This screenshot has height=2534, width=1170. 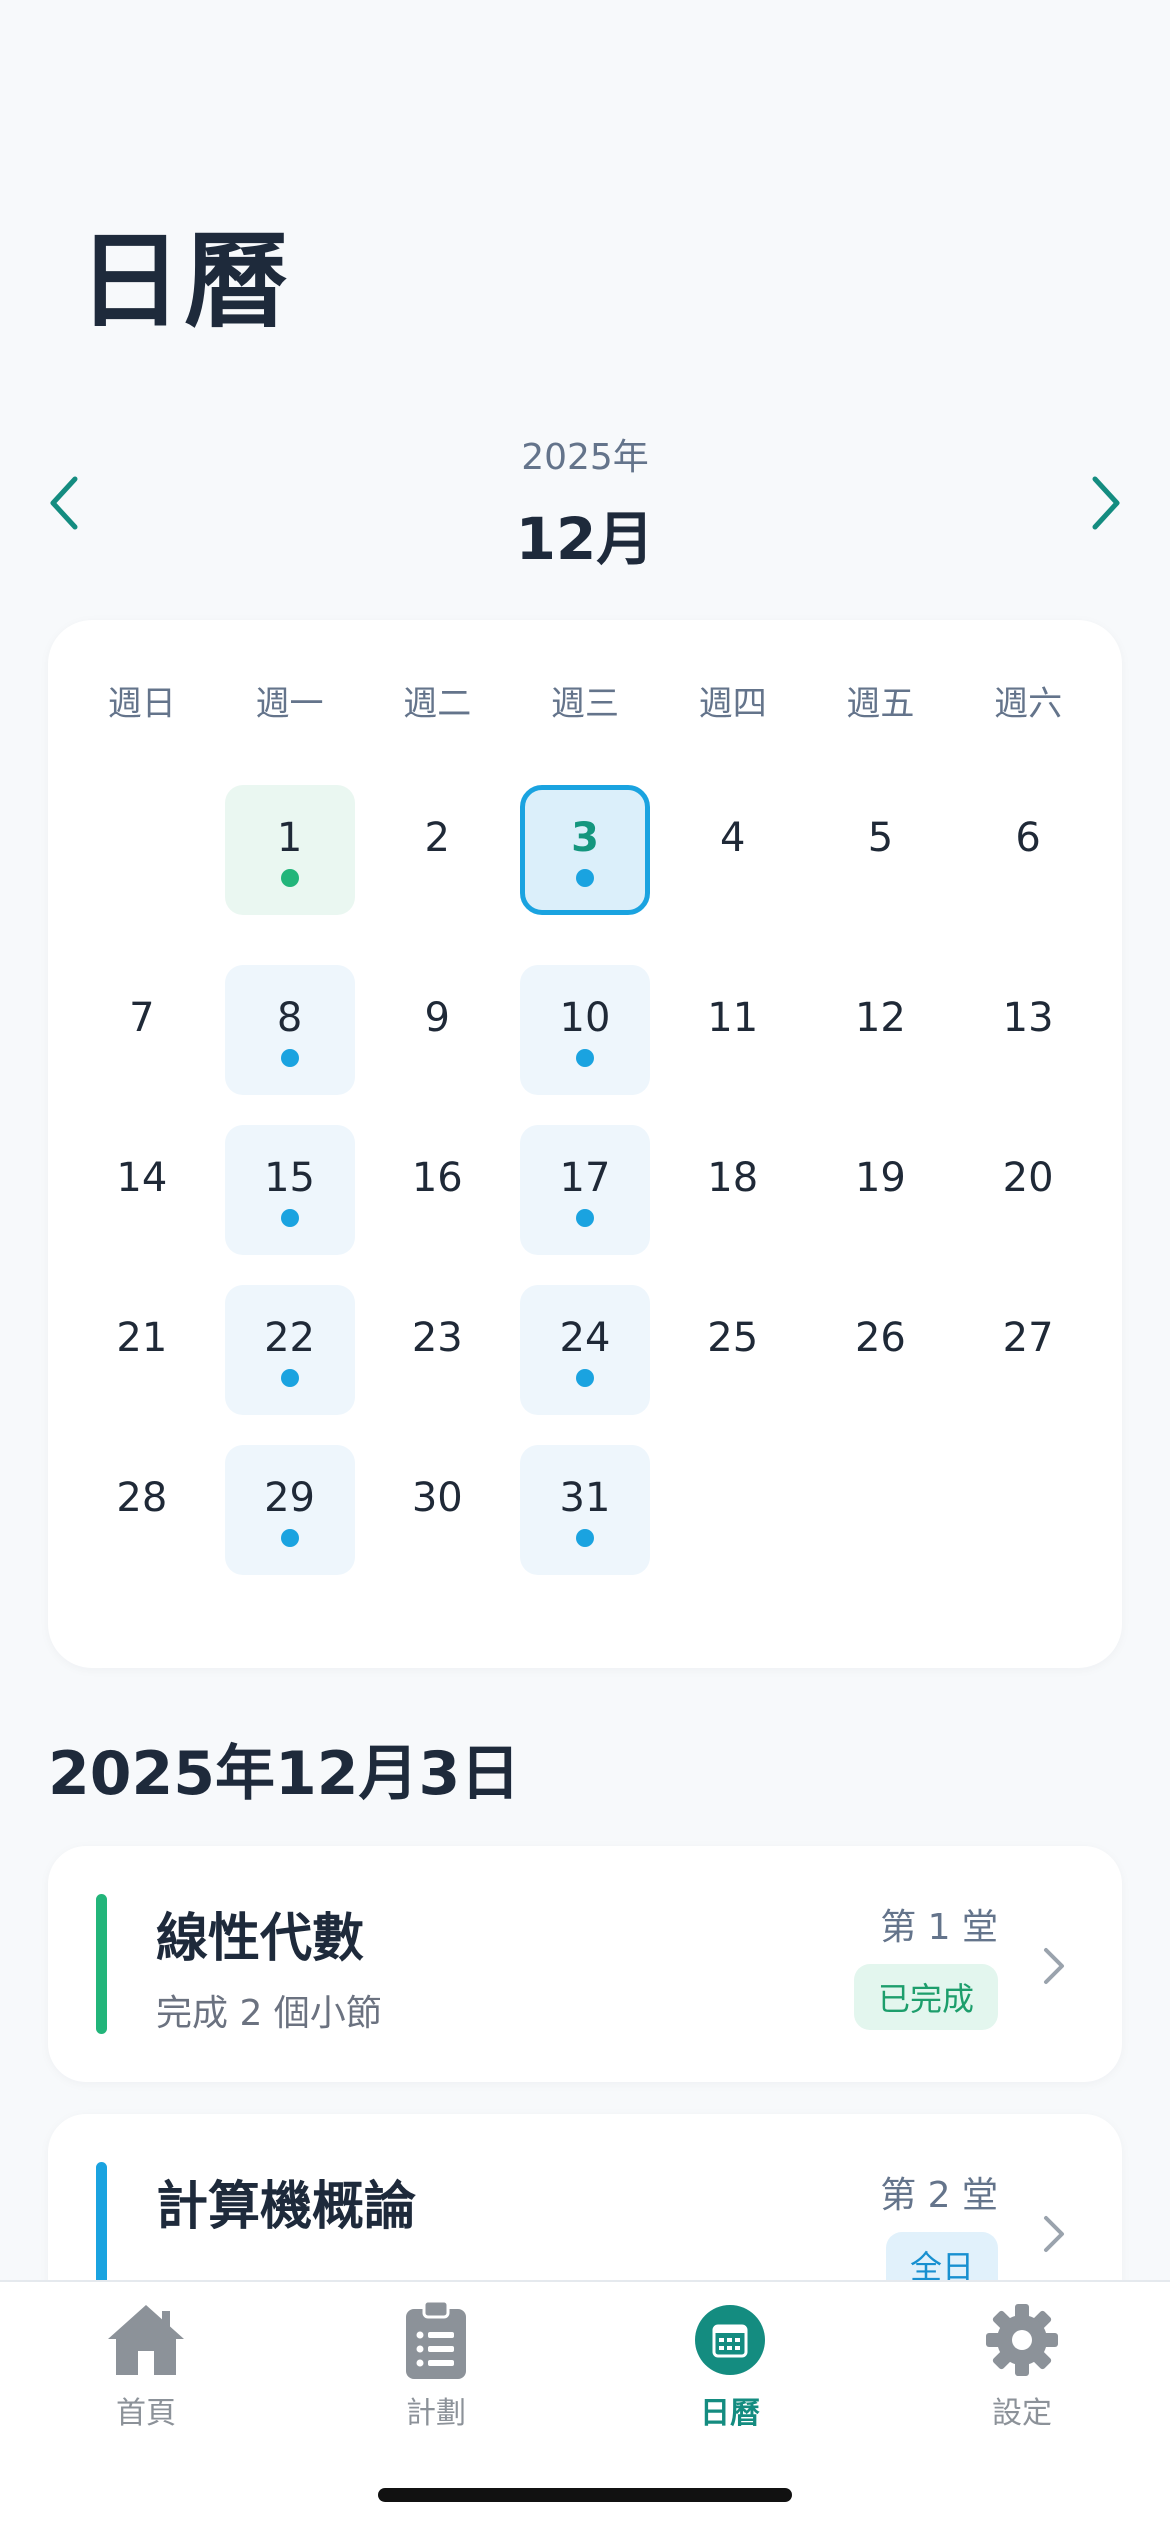 I want to click on calendar-day: 28, so click(x=142, y=1515).